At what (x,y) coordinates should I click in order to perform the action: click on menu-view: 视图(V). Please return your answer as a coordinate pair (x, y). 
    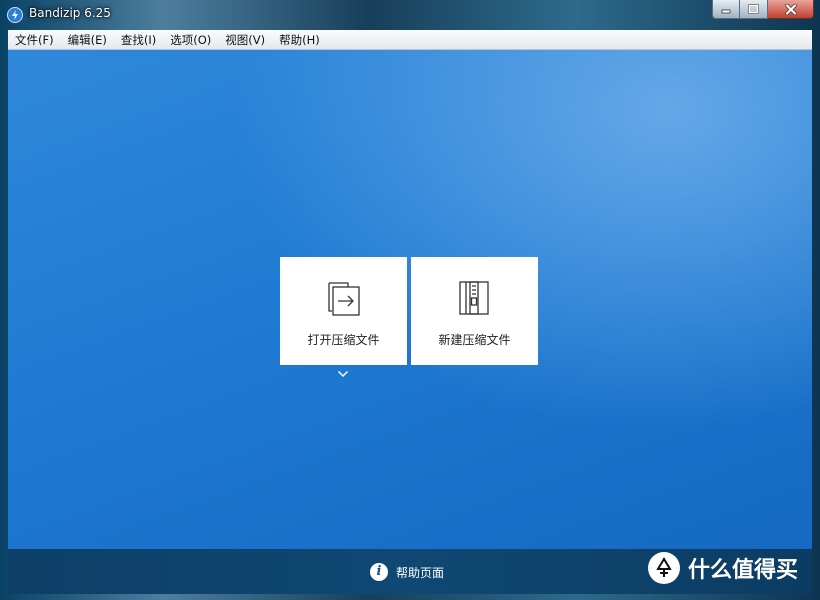
    Looking at the image, I should click on (245, 40).